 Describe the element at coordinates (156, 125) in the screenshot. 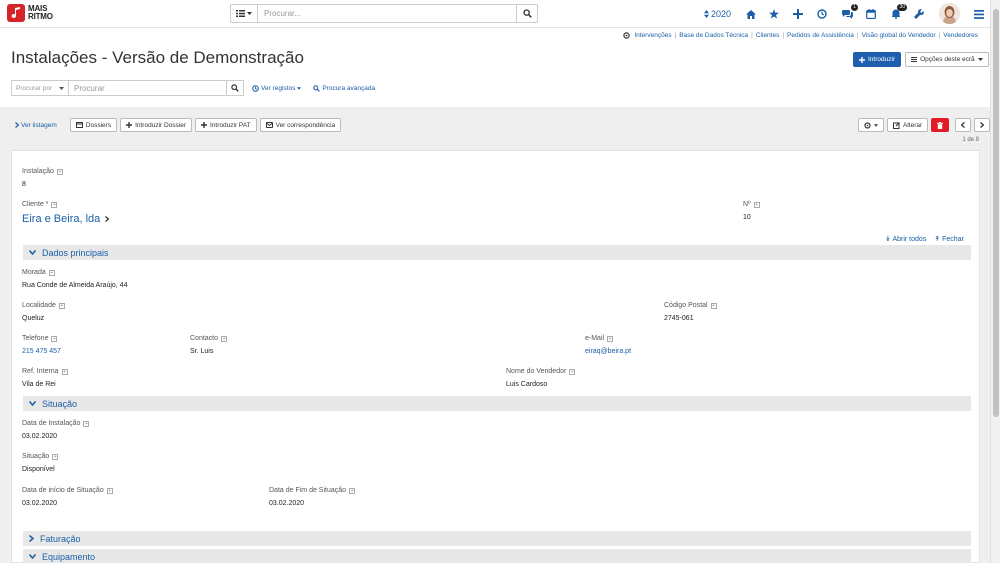

I see `add-dossier-button: Introduzir Dossier` at that location.